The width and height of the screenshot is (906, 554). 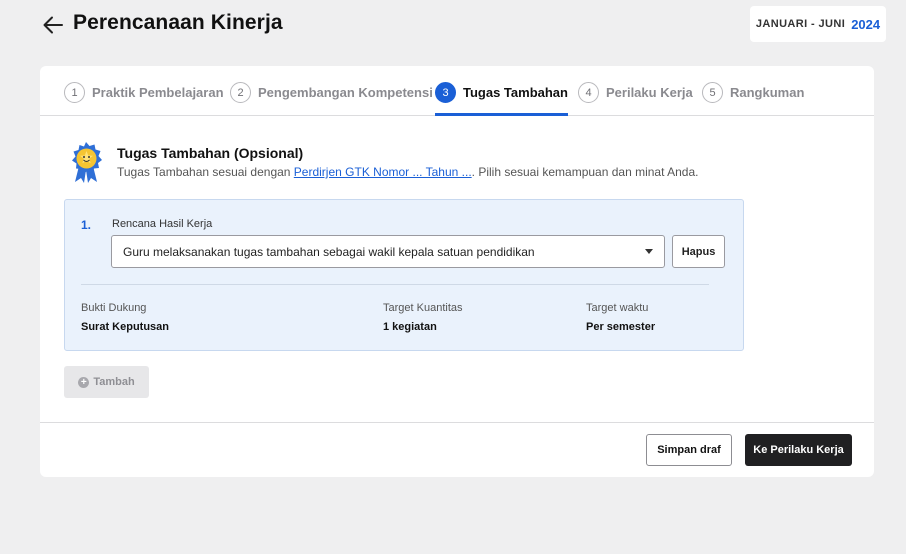 What do you see at coordinates (620, 317) in the screenshot?
I see `meta-target-waktu: Target waktu Per semester` at bounding box center [620, 317].